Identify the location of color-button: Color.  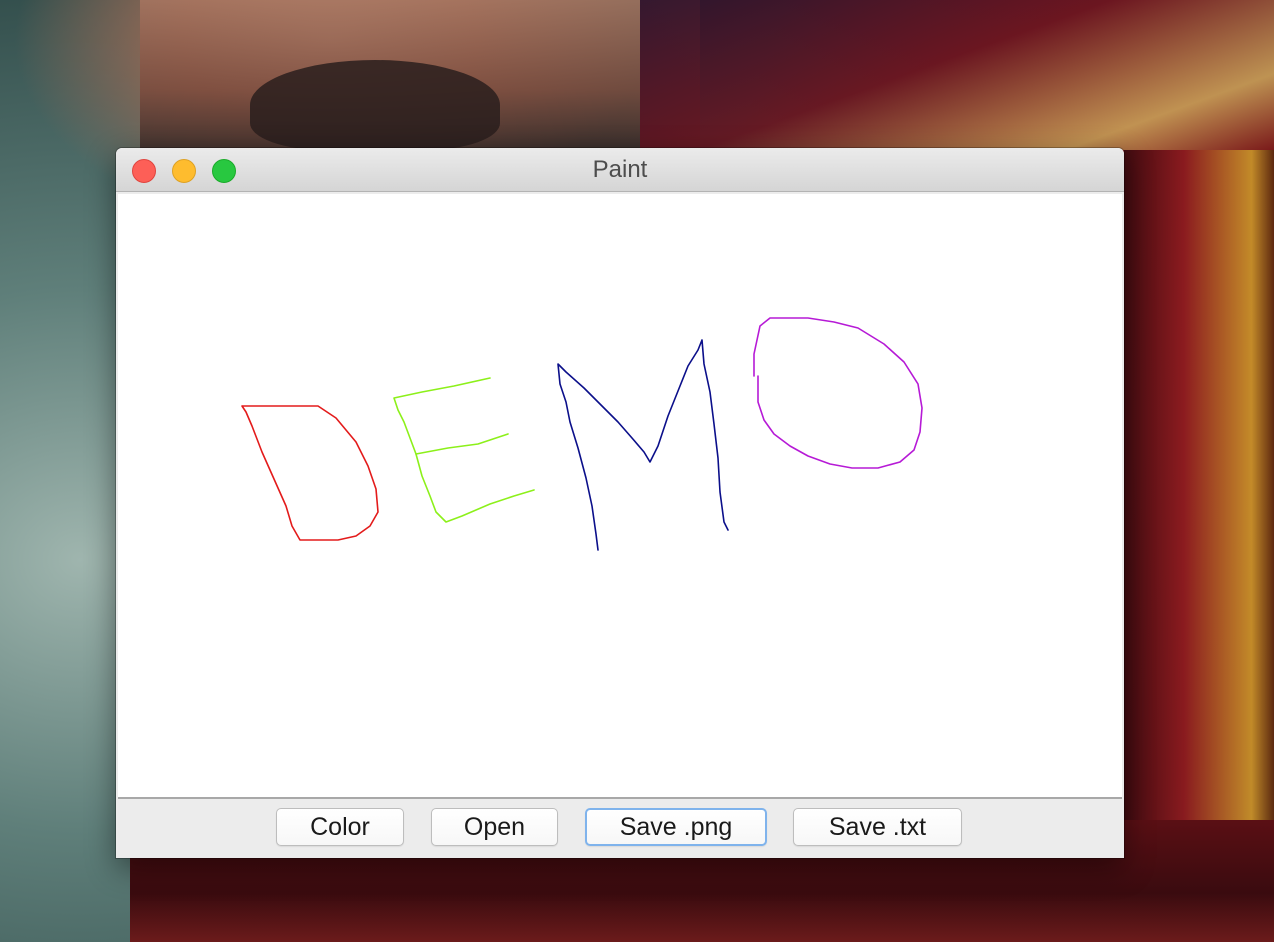
(340, 827).